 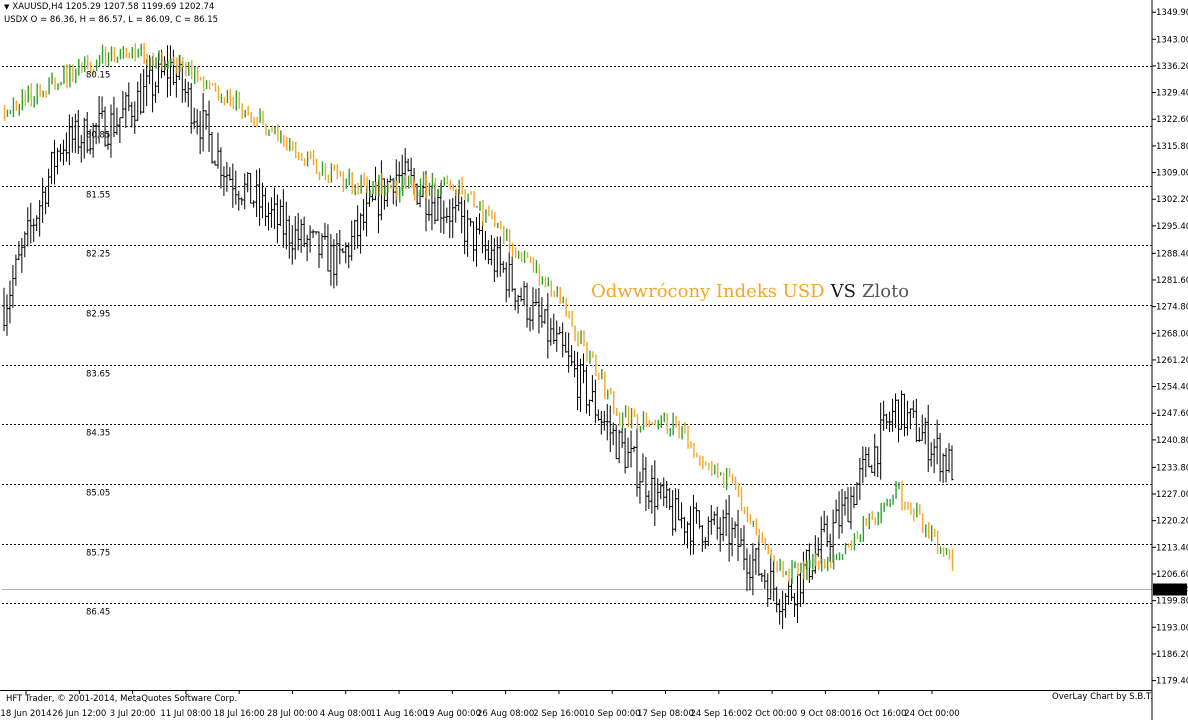 I want to click on price-axis-label: 1247.60, so click(x=1172, y=414).